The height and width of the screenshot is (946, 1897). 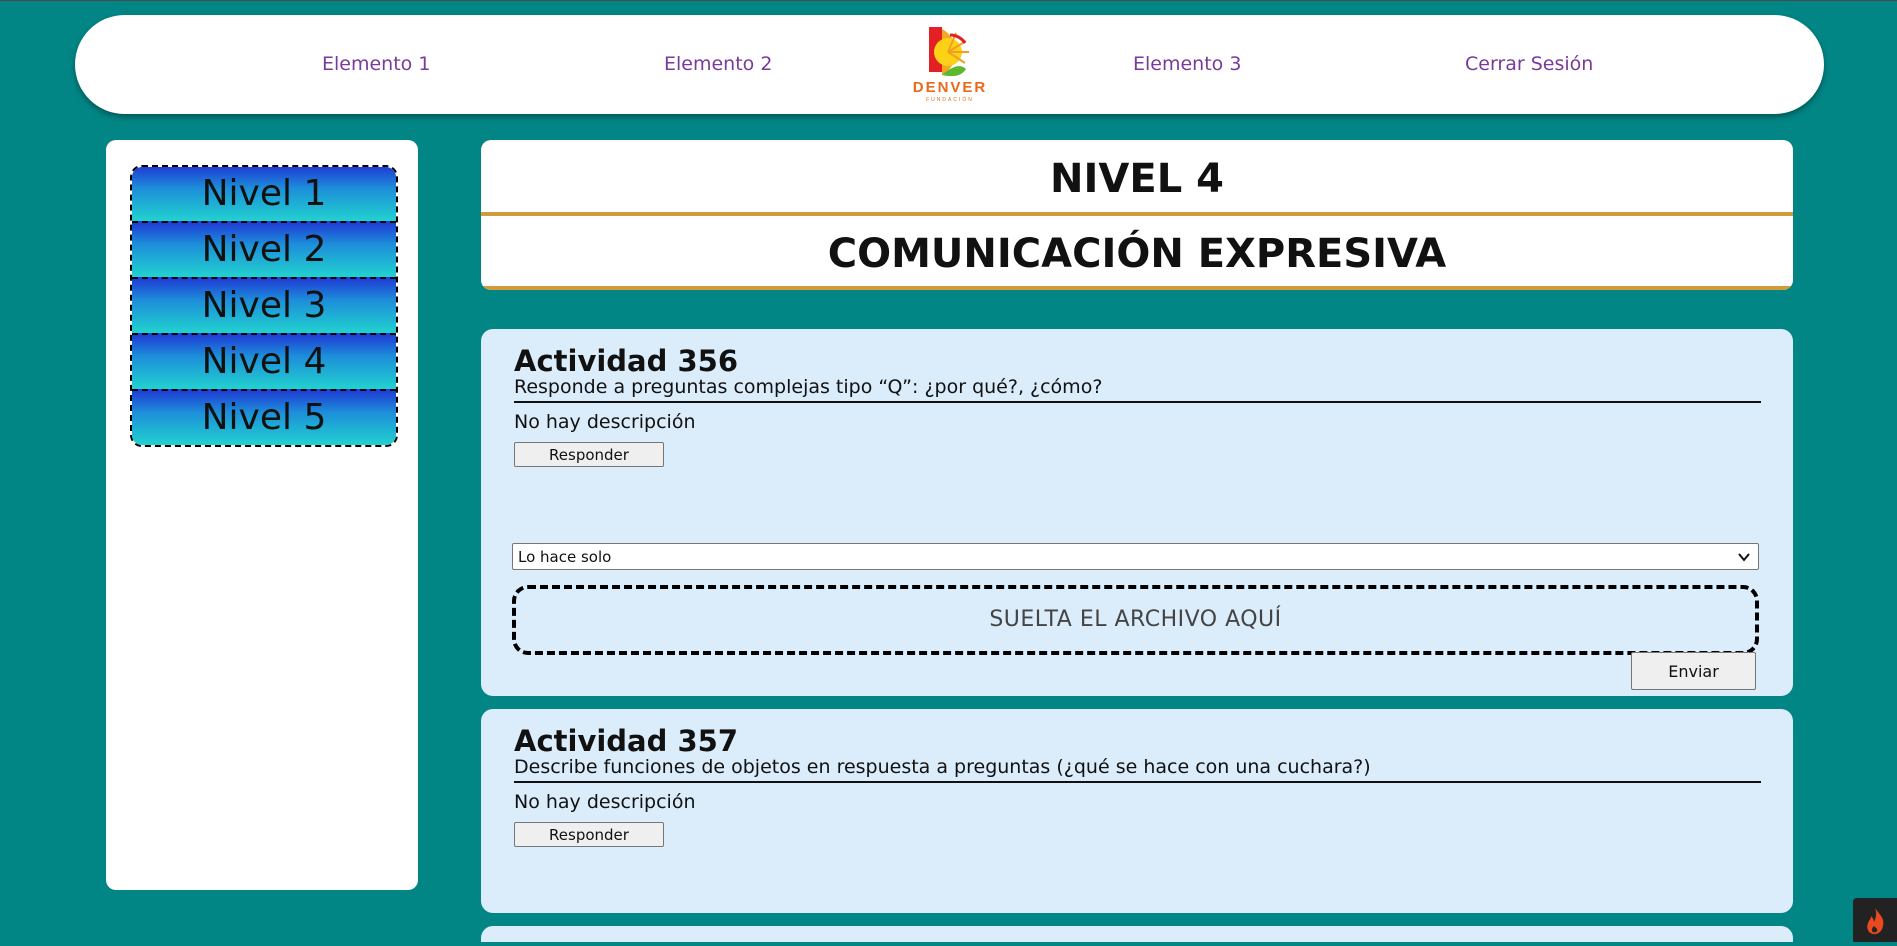 What do you see at coordinates (1137, 253) in the screenshot?
I see `subject-title: COMUNICACIÓN EXPRESIVA` at bounding box center [1137, 253].